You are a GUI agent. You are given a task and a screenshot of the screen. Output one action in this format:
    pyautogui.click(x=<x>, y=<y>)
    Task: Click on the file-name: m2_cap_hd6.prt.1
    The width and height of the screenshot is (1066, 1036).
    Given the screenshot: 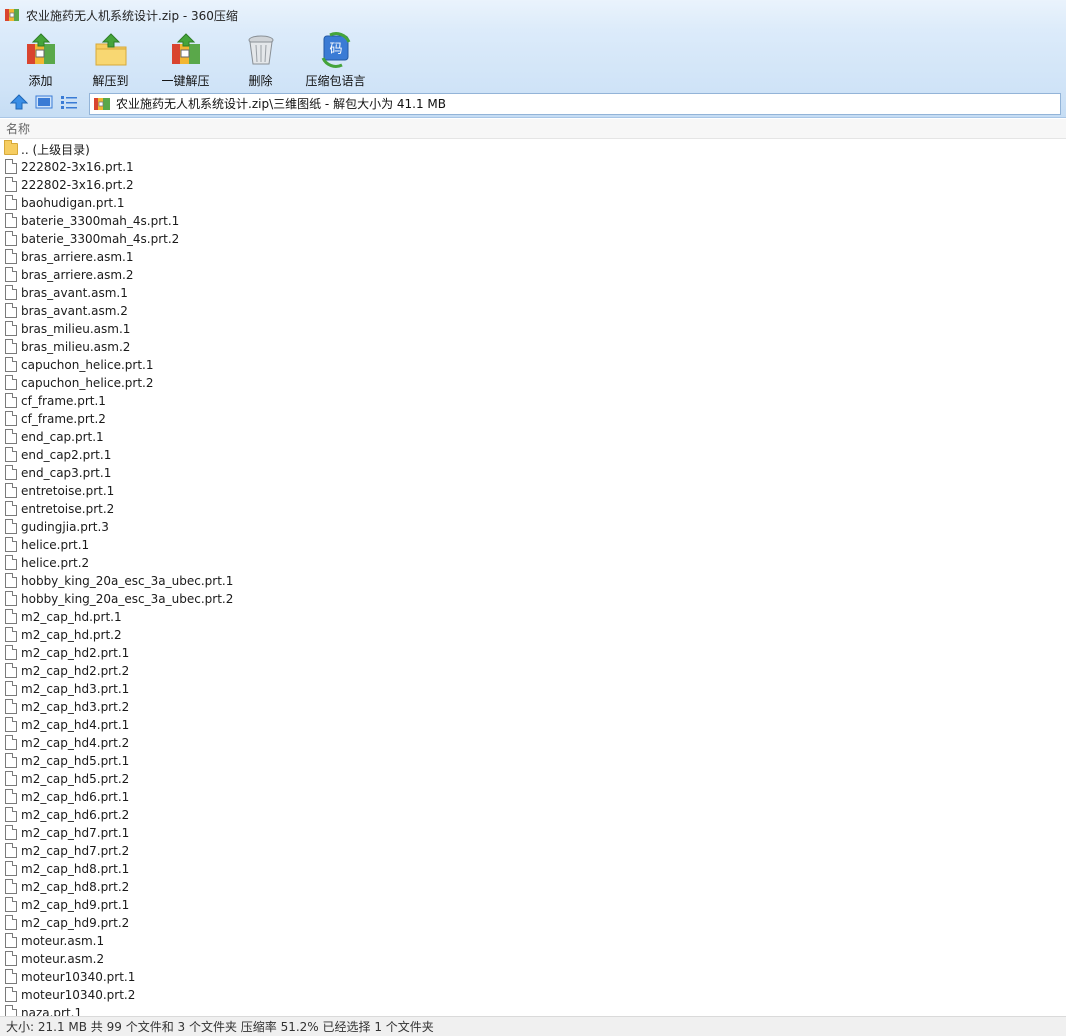 What is the action you would take?
    pyautogui.click(x=75, y=797)
    